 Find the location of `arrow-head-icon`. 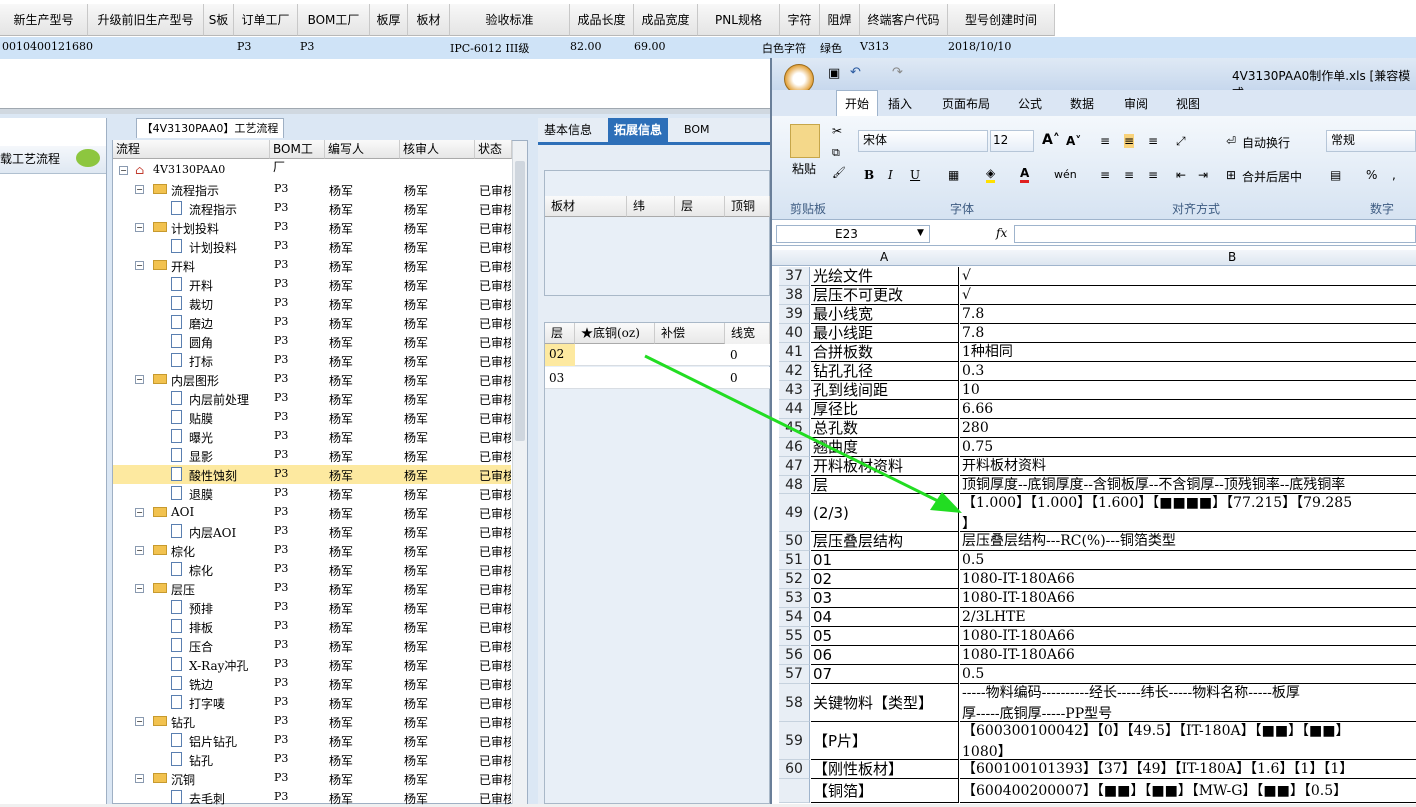

arrow-head-icon is located at coordinates (946, 502).